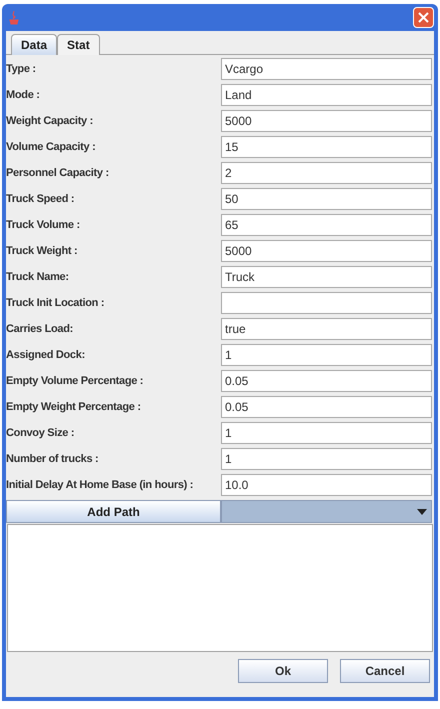 The image size is (440, 709). I want to click on field-label: Truck Name:, so click(38, 277).